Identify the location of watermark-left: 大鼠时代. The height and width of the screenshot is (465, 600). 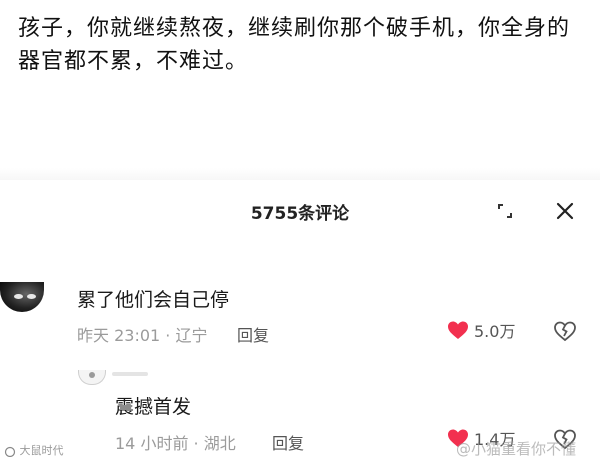
(34, 450).